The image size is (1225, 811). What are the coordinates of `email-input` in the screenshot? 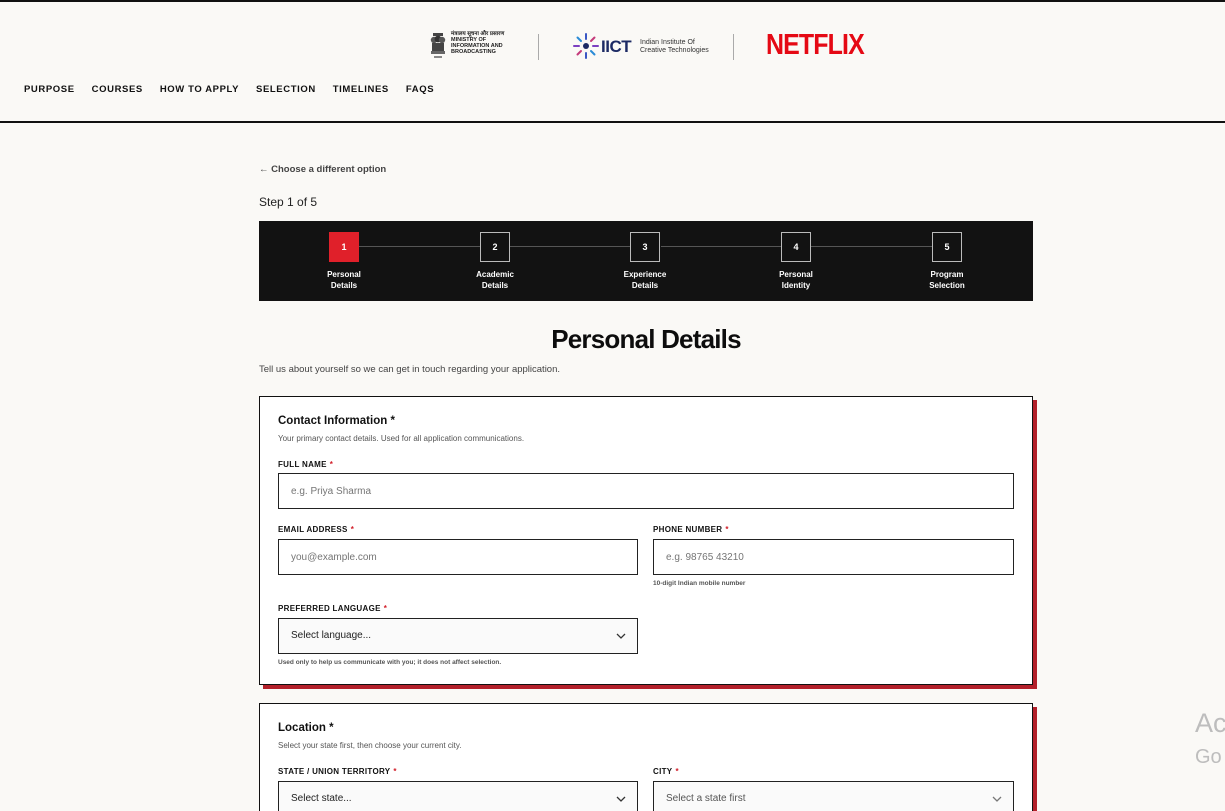 It's located at (458, 557).